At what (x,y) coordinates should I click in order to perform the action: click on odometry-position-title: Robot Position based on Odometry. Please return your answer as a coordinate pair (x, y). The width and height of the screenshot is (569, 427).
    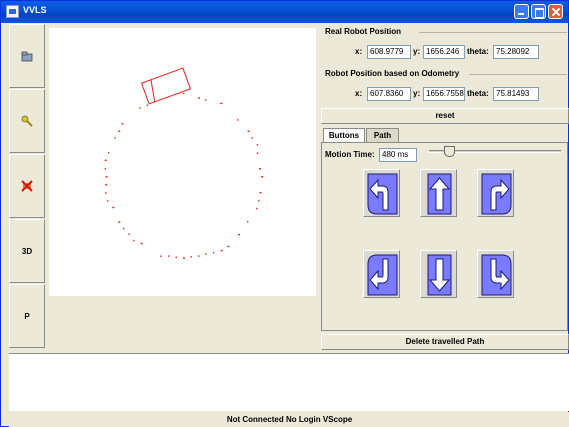
    Looking at the image, I should click on (394, 73).